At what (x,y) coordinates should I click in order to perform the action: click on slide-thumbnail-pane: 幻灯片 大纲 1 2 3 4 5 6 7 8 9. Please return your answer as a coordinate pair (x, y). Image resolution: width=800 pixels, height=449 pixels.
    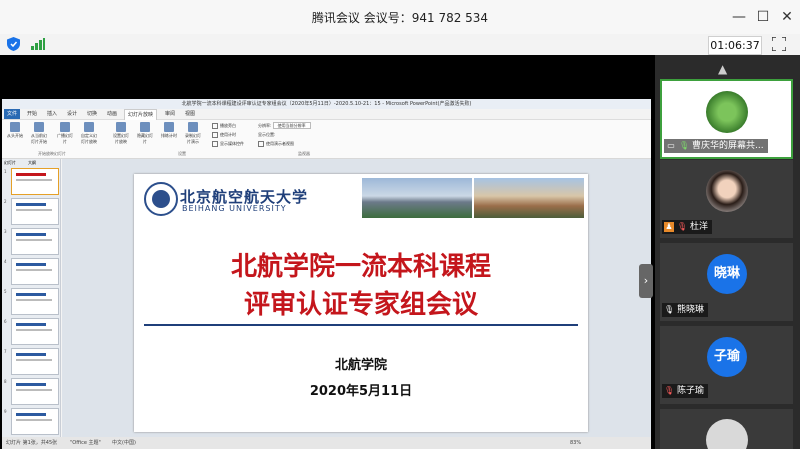
    Looking at the image, I should click on (31, 298).